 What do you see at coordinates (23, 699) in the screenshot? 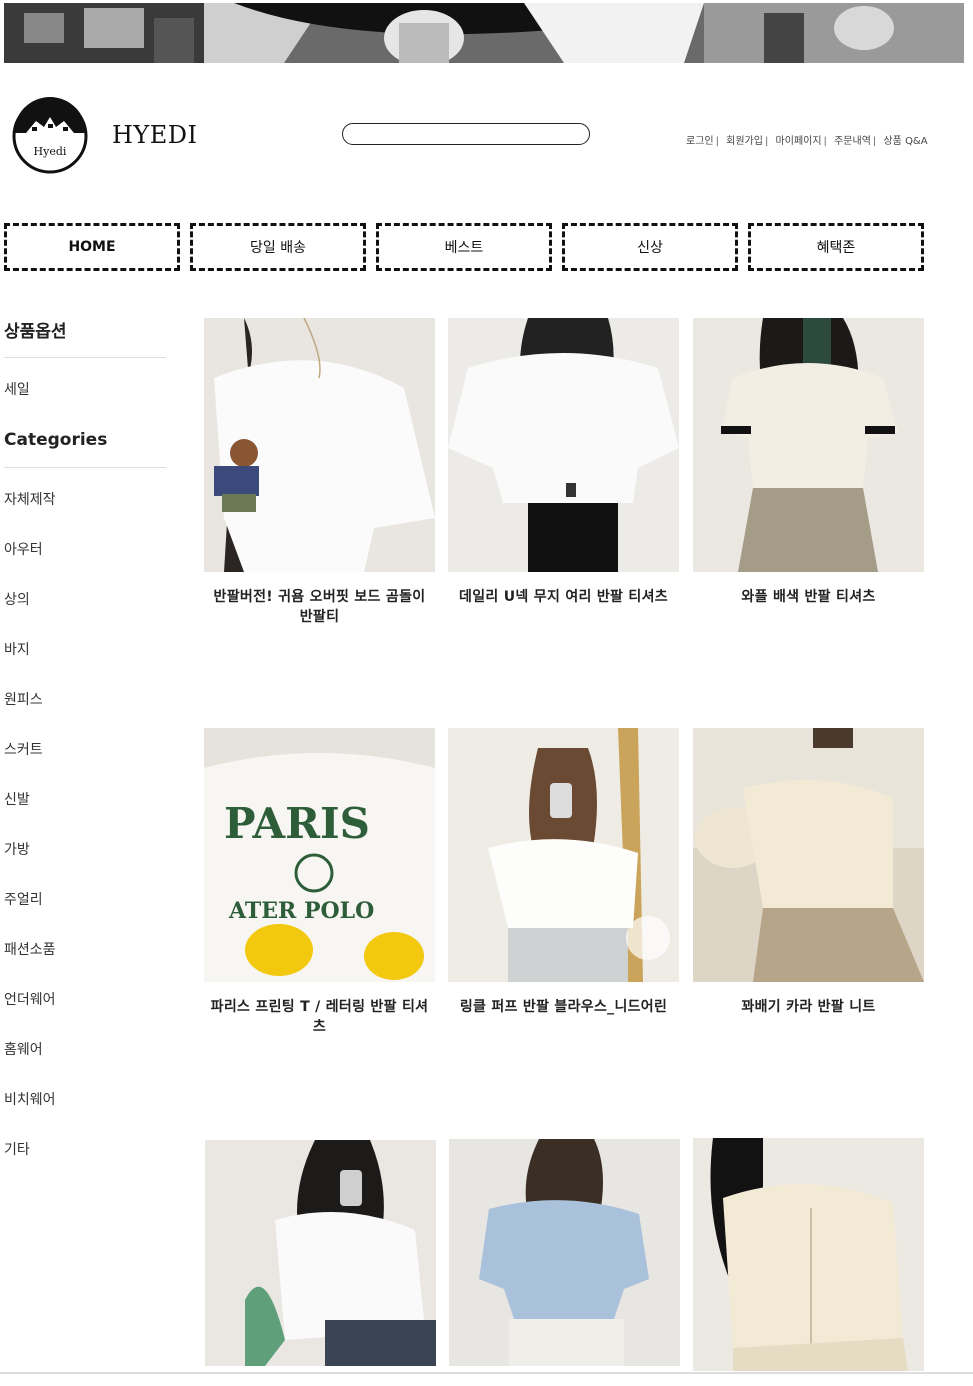
I see `sidebar-item-dress: 원피스` at bounding box center [23, 699].